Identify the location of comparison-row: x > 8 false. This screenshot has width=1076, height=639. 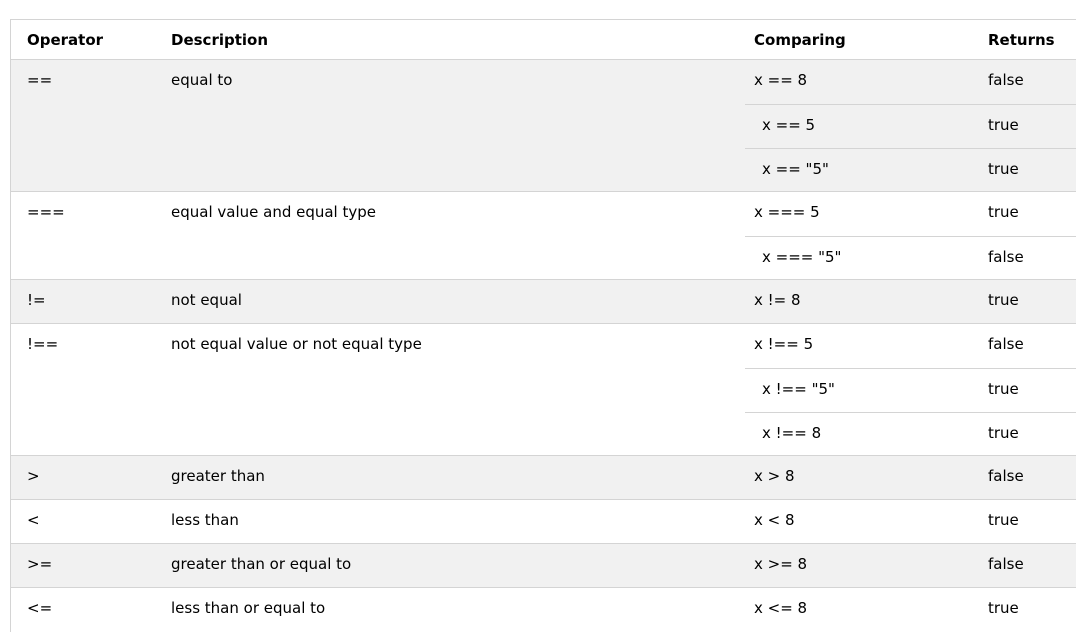
(910, 478).